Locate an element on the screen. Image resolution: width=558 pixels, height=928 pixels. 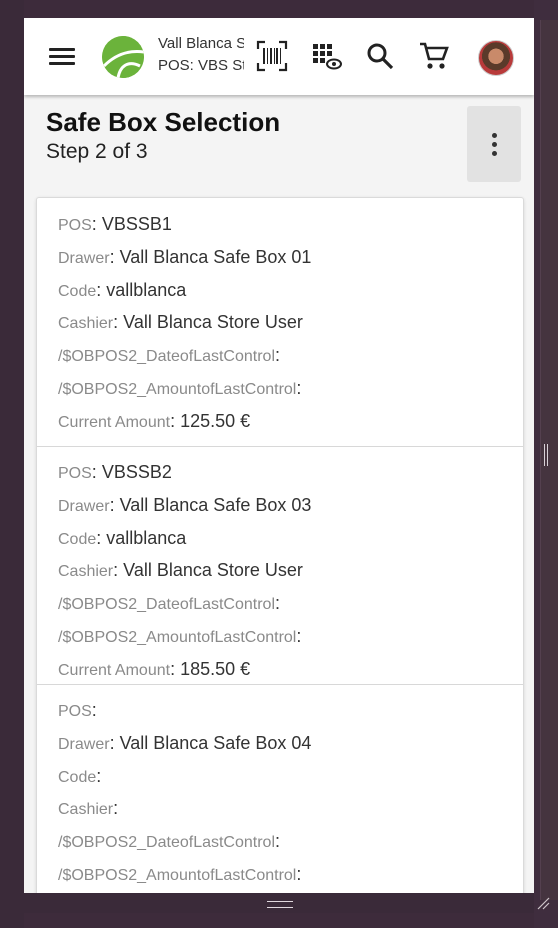
store-info: Vall Blanca Store POS: VBS Store is located at coordinates (201, 55).